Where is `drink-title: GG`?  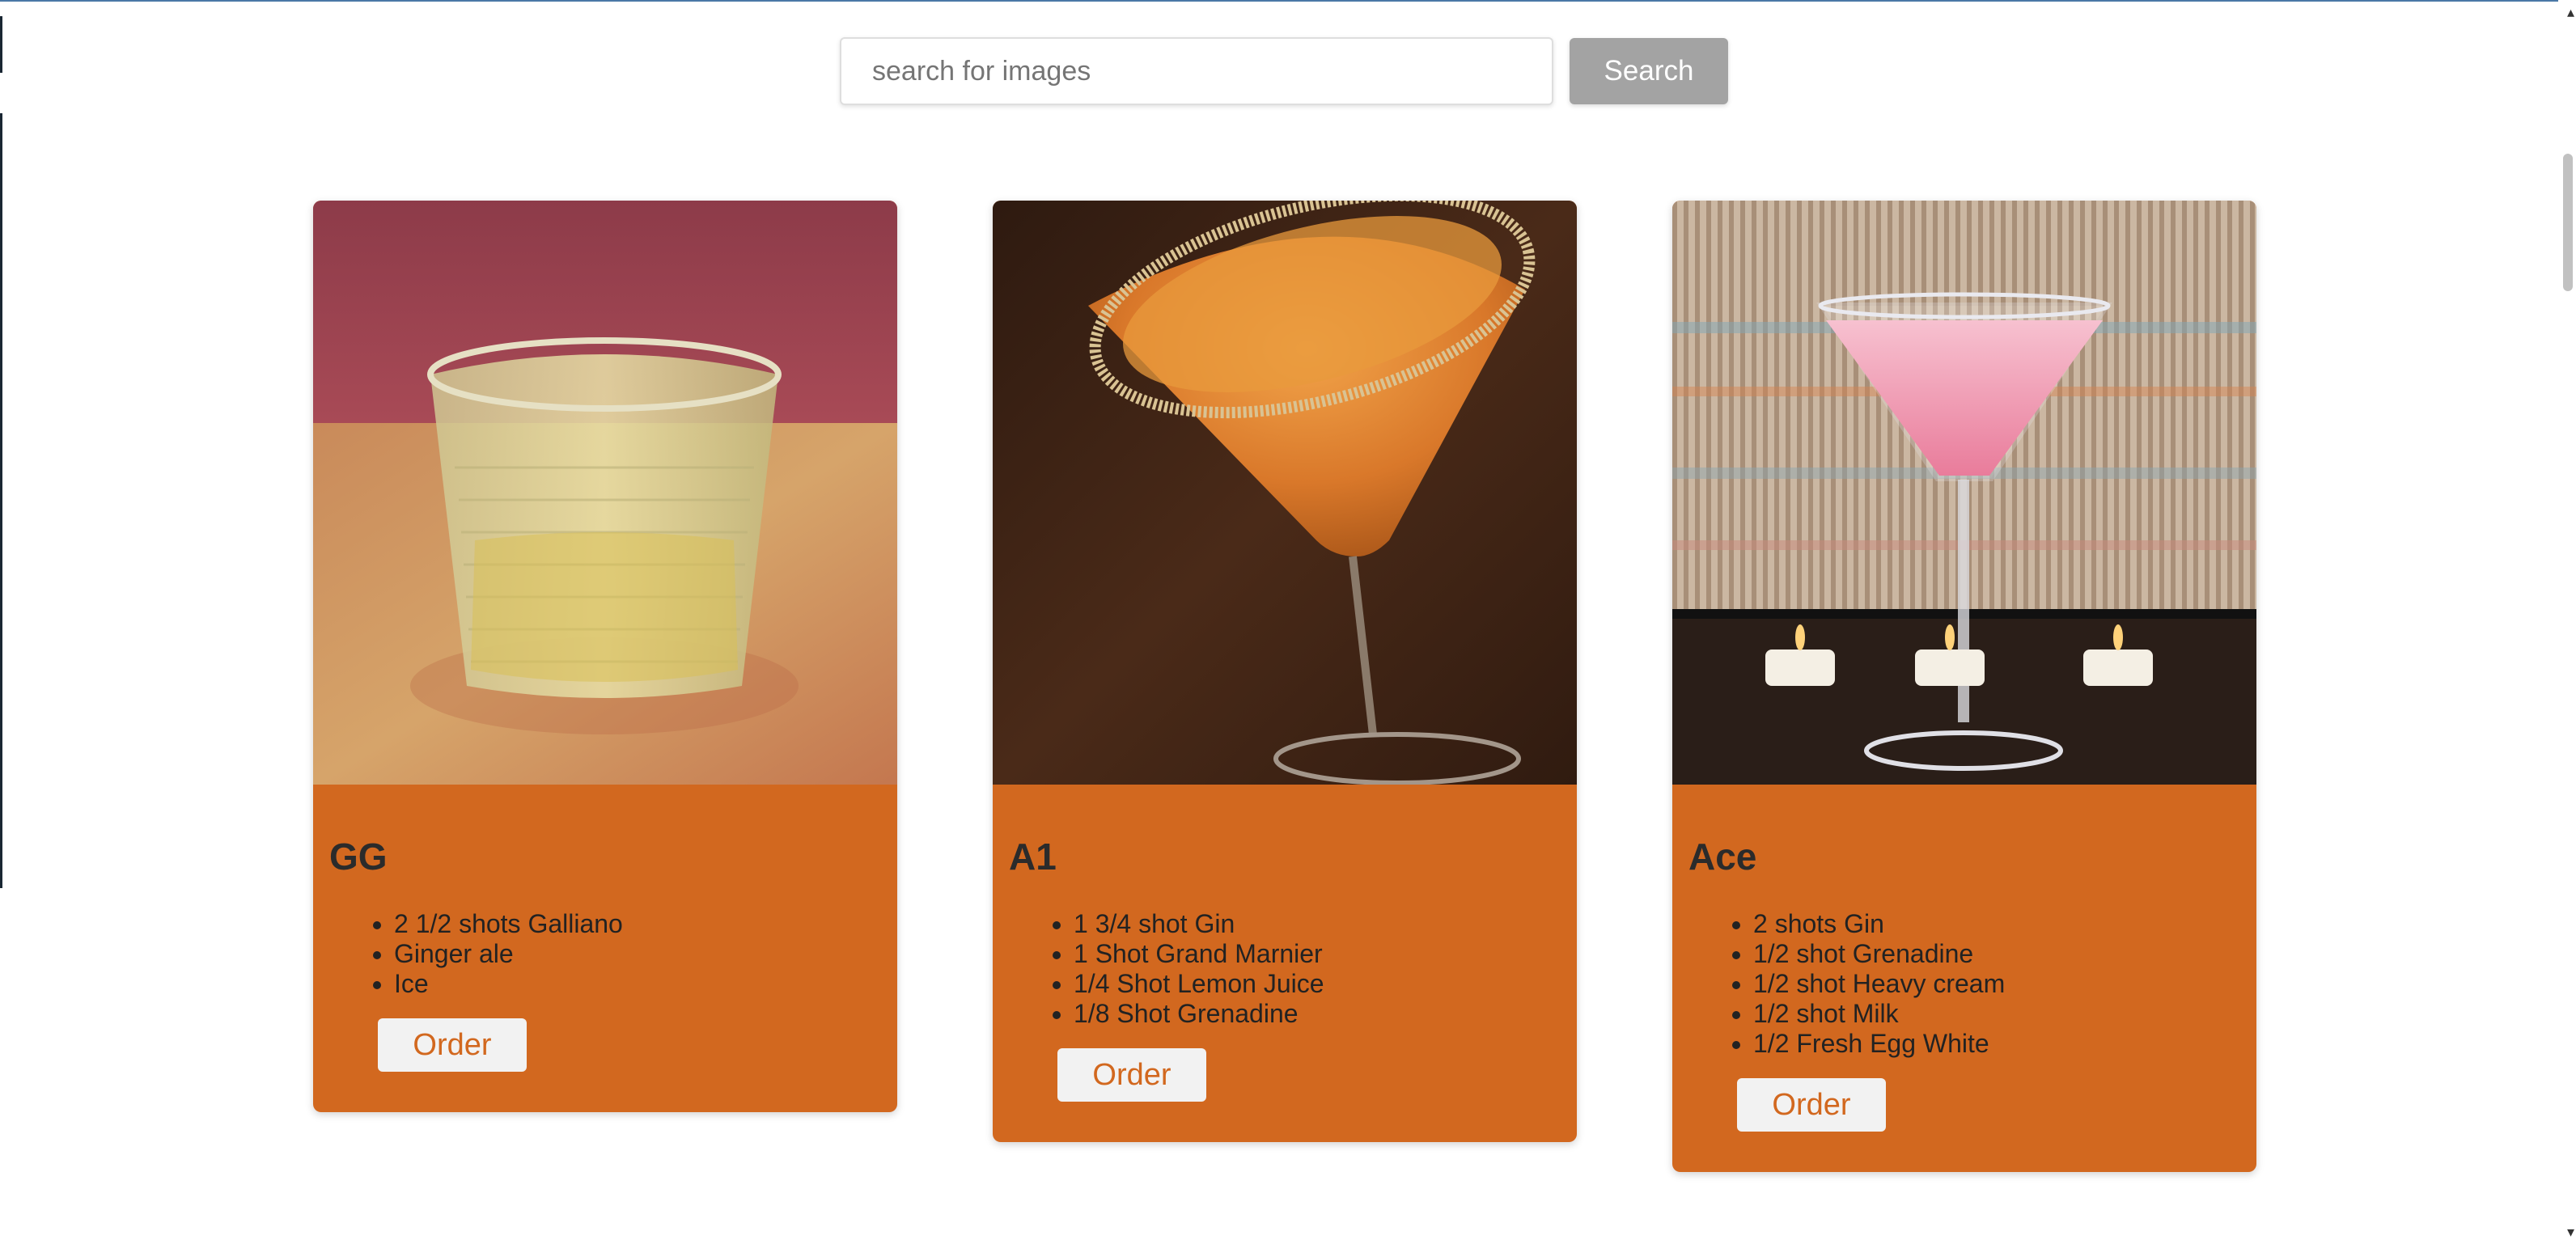
drink-title: GG is located at coordinates (358, 857).